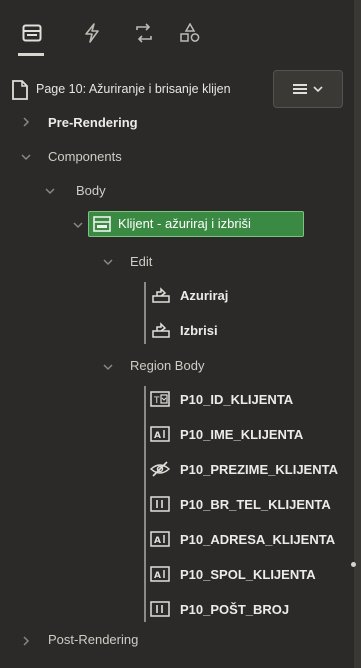 The width and height of the screenshot is (361, 668). What do you see at coordinates (20, 90) in the screenshot?
I see `page-icon` at bounding box center [20, 90].